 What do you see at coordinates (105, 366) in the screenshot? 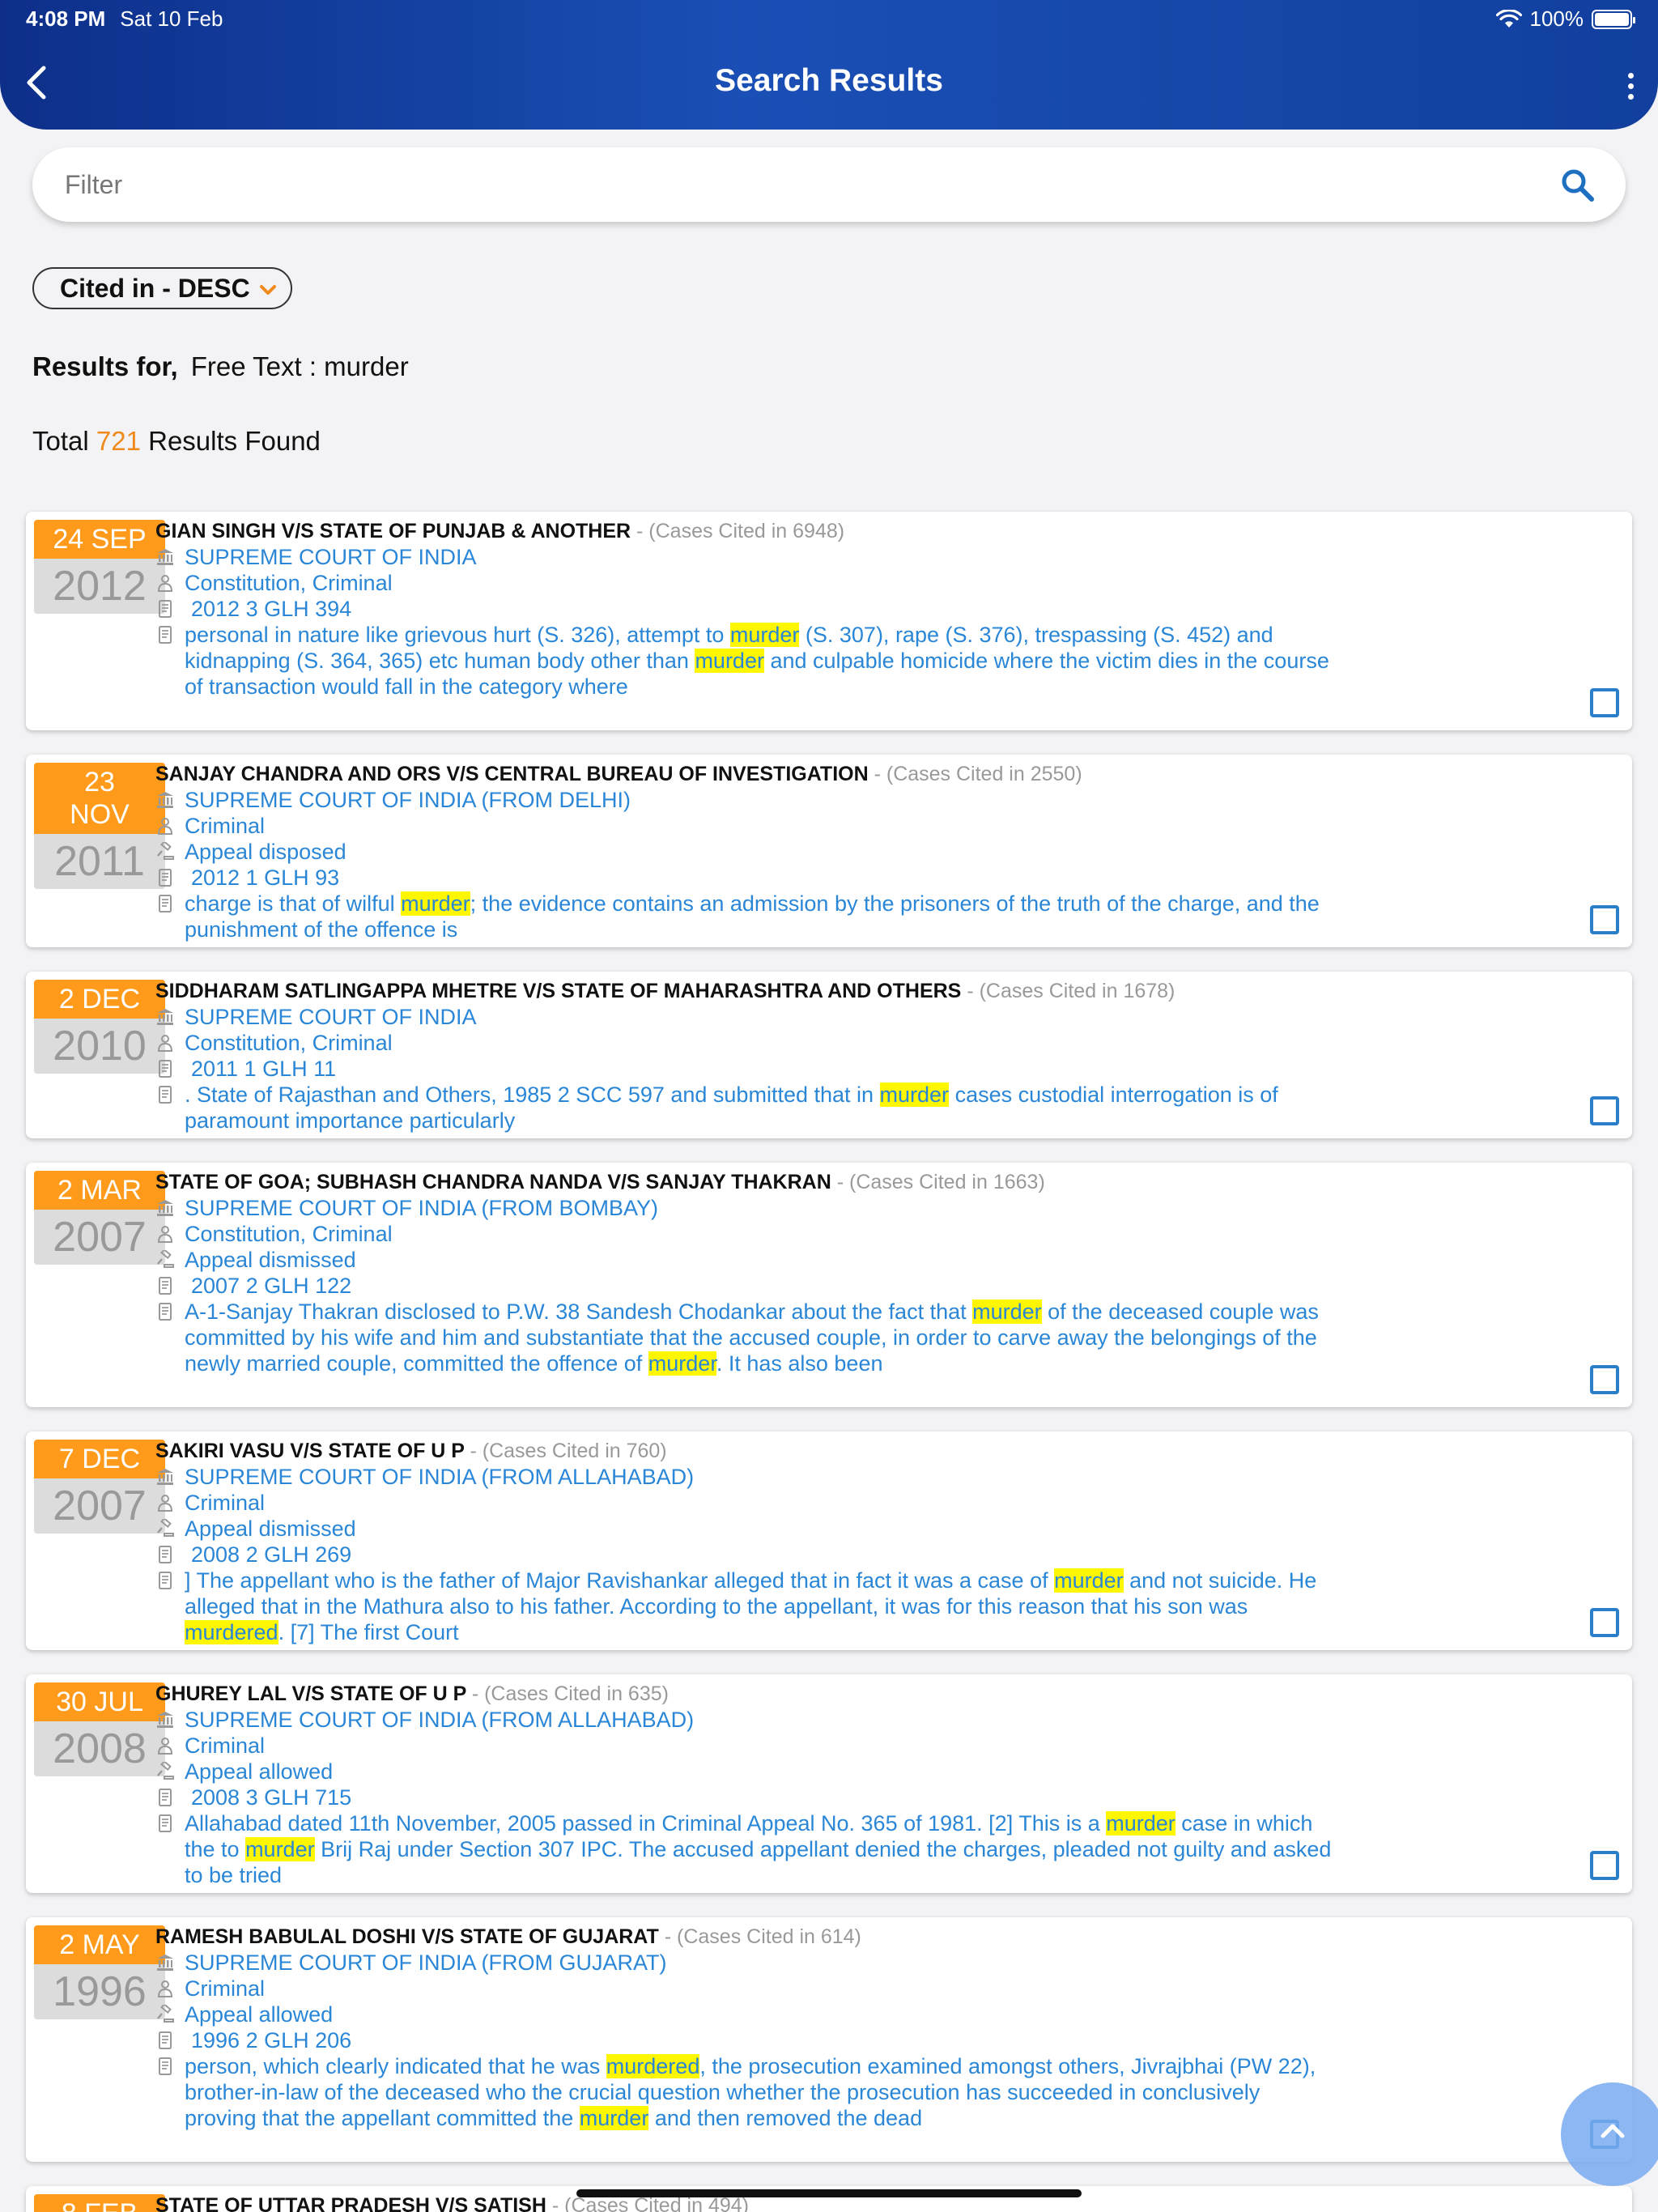
I see `results-for-label: Results for,` at bounding box center [105, 366].